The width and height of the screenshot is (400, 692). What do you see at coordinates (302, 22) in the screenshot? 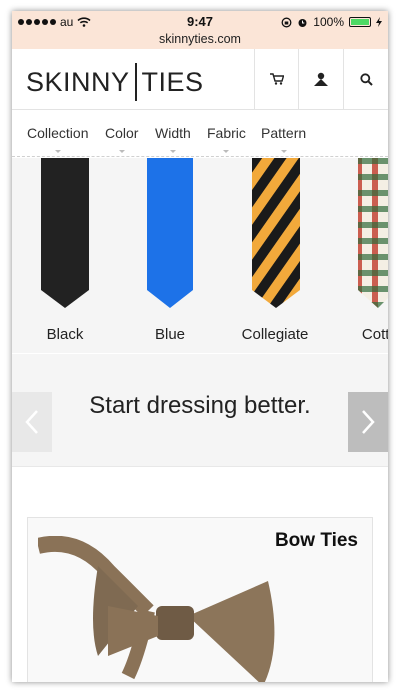
I see `alarm-icon` at bounding box center [302, 22].